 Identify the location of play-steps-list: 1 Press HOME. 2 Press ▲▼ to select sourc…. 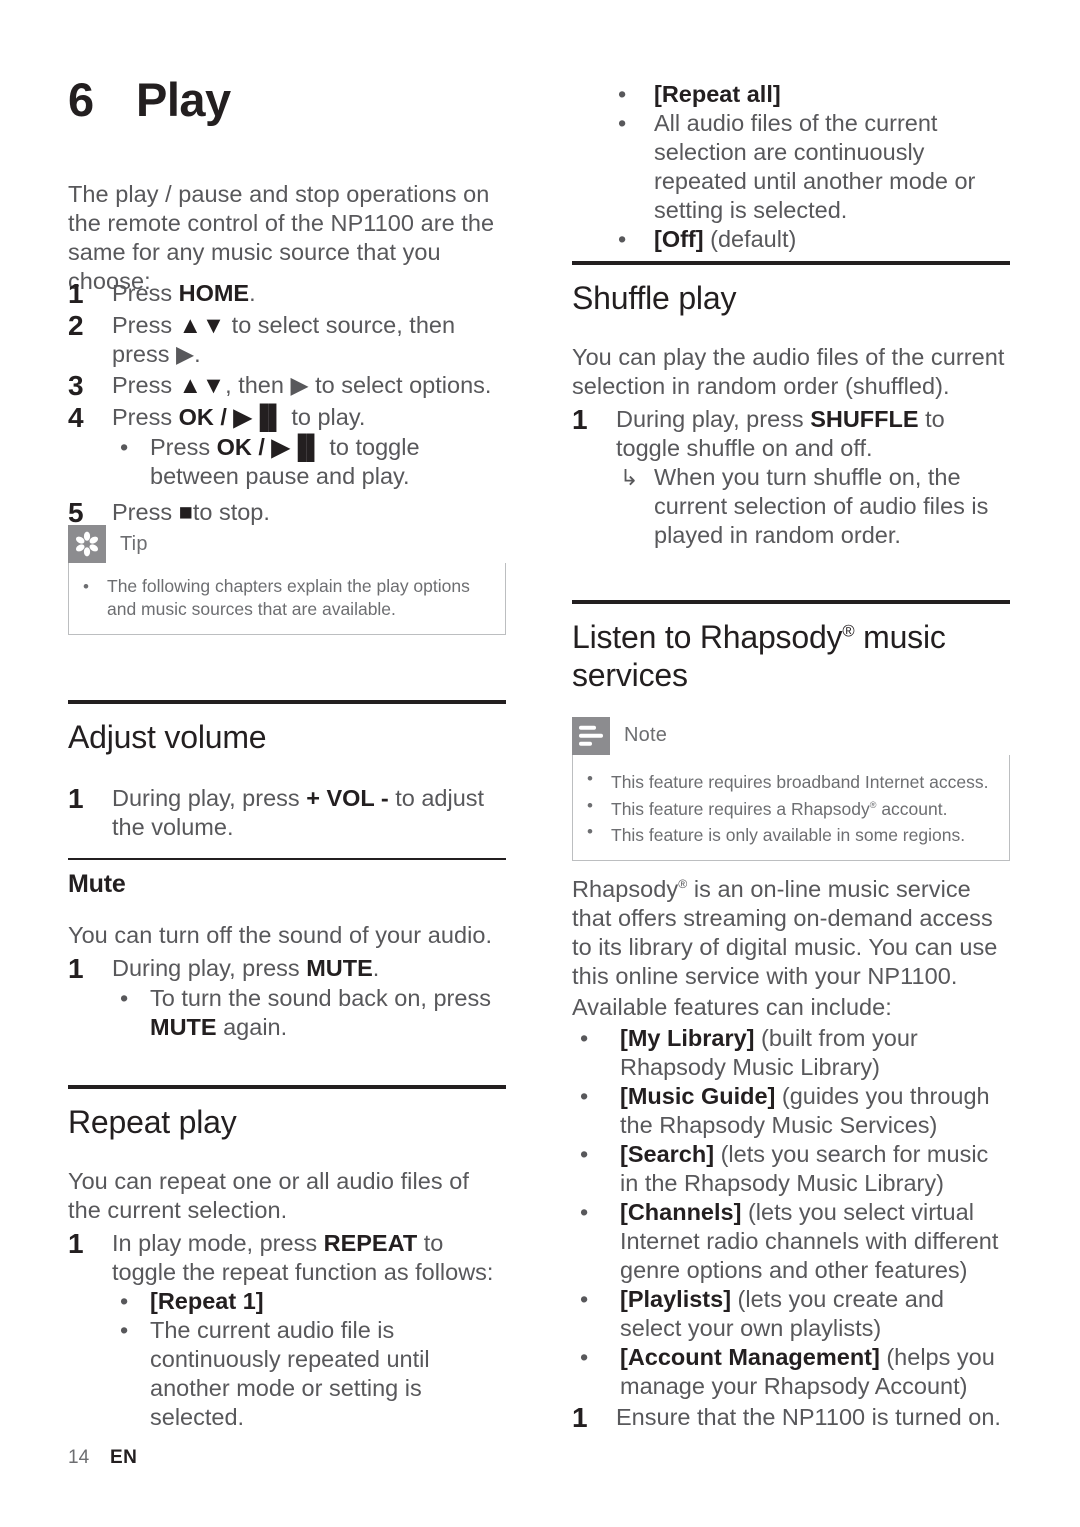
(287, 402).